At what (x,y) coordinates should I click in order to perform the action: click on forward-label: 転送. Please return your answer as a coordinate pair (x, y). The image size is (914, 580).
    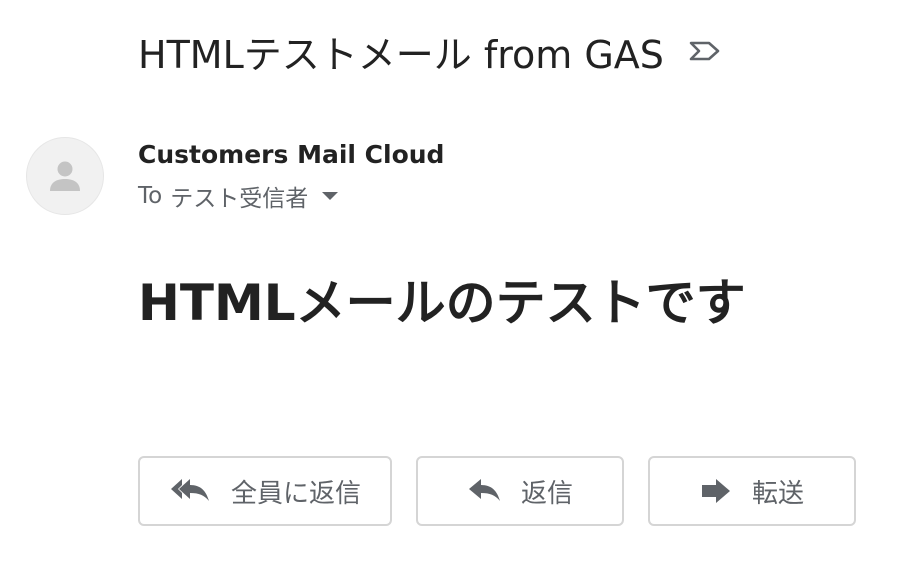
    Looking at the image, I should click on (777, 493).